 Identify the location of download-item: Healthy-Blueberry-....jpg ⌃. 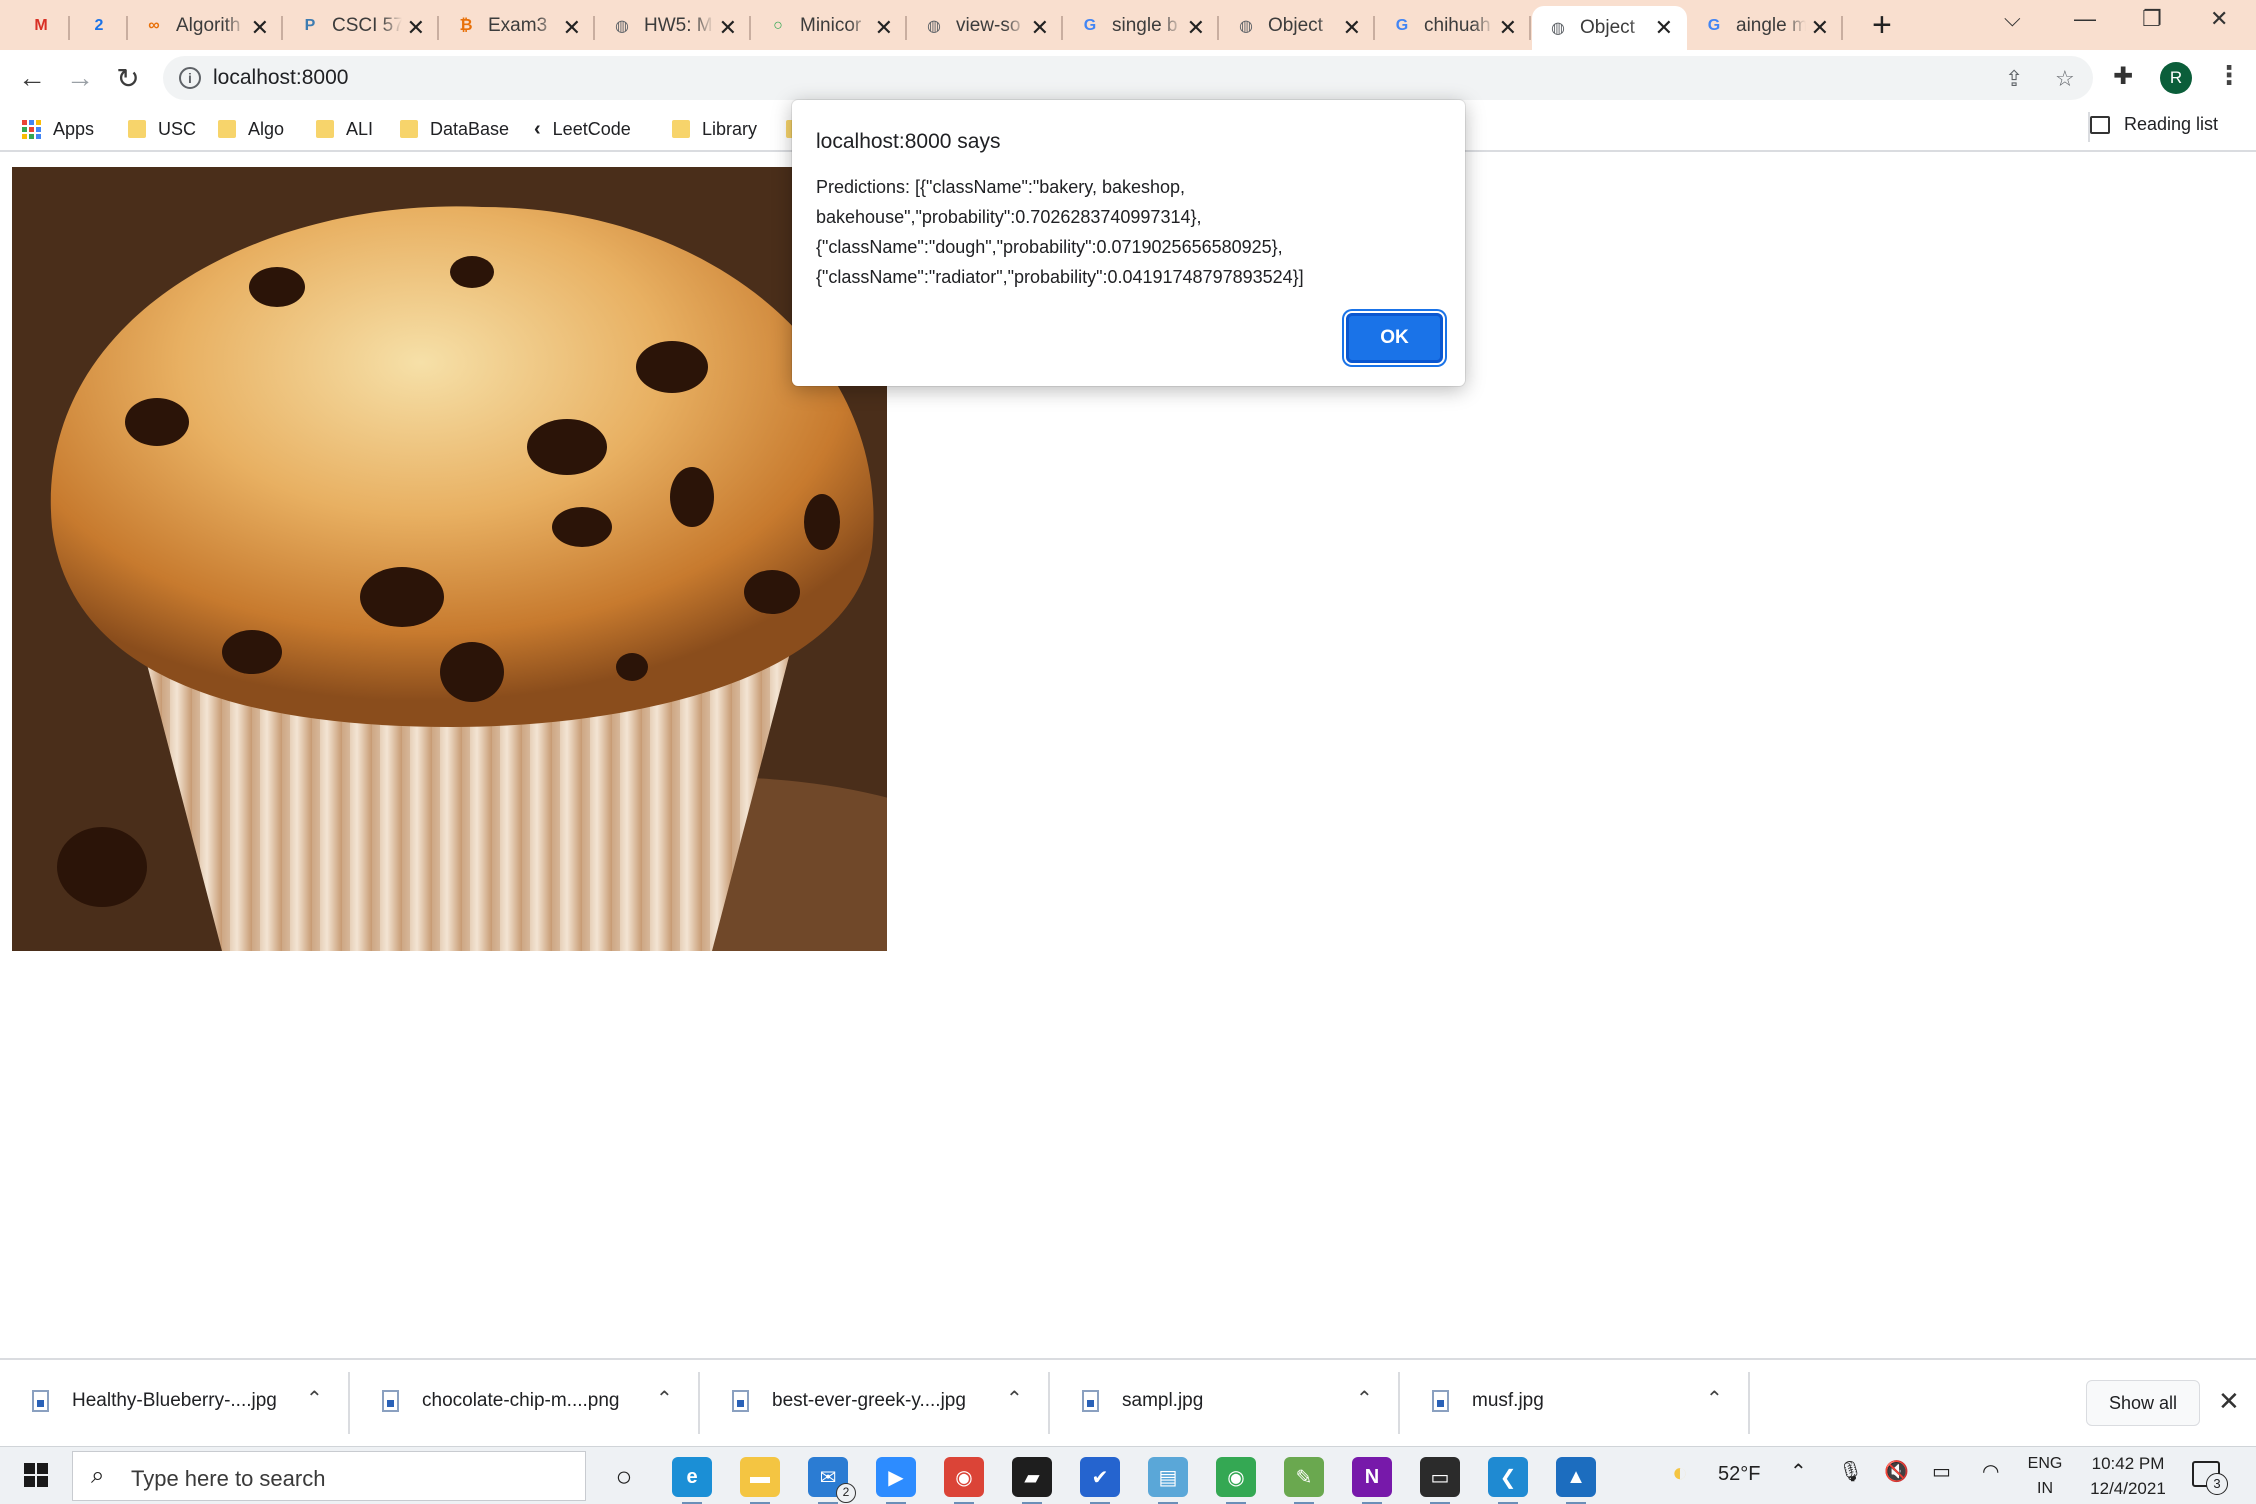
(175, 1403).